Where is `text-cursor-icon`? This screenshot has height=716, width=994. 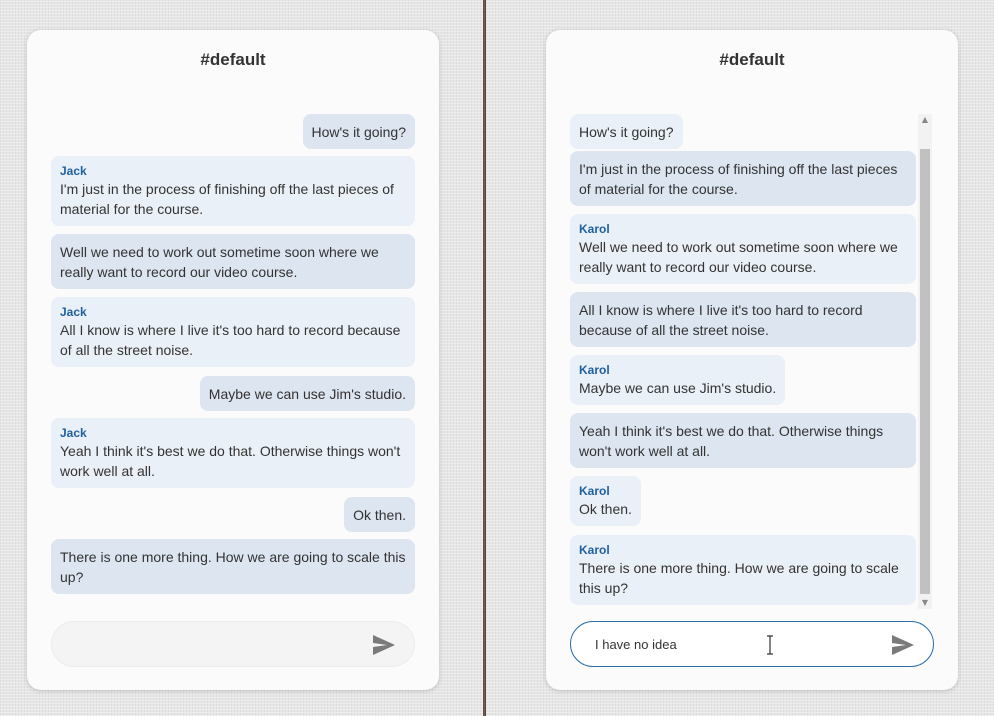
text-cursor-icon is located at coordinates (770, 645).